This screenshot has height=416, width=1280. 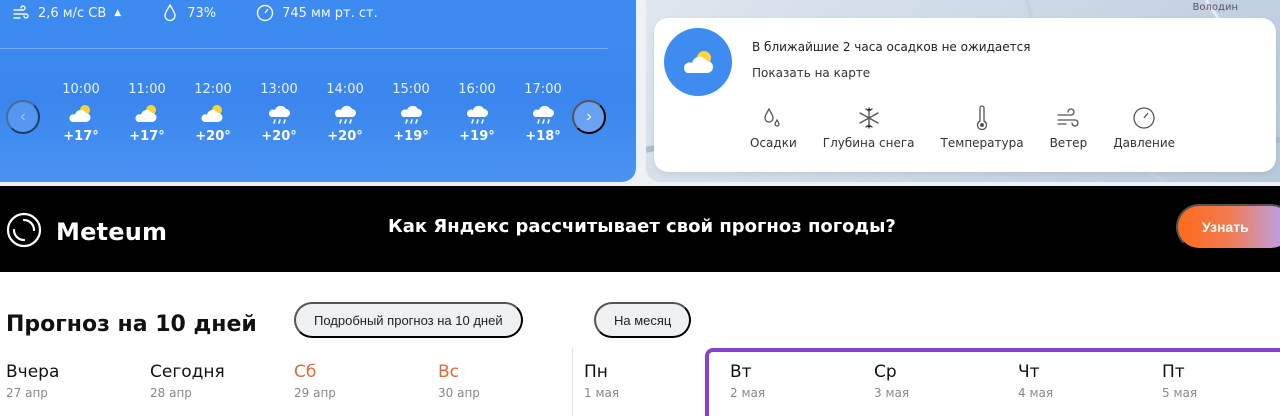 I want to click on day-column: Пн 1 мая, so click(x=601, y=381).